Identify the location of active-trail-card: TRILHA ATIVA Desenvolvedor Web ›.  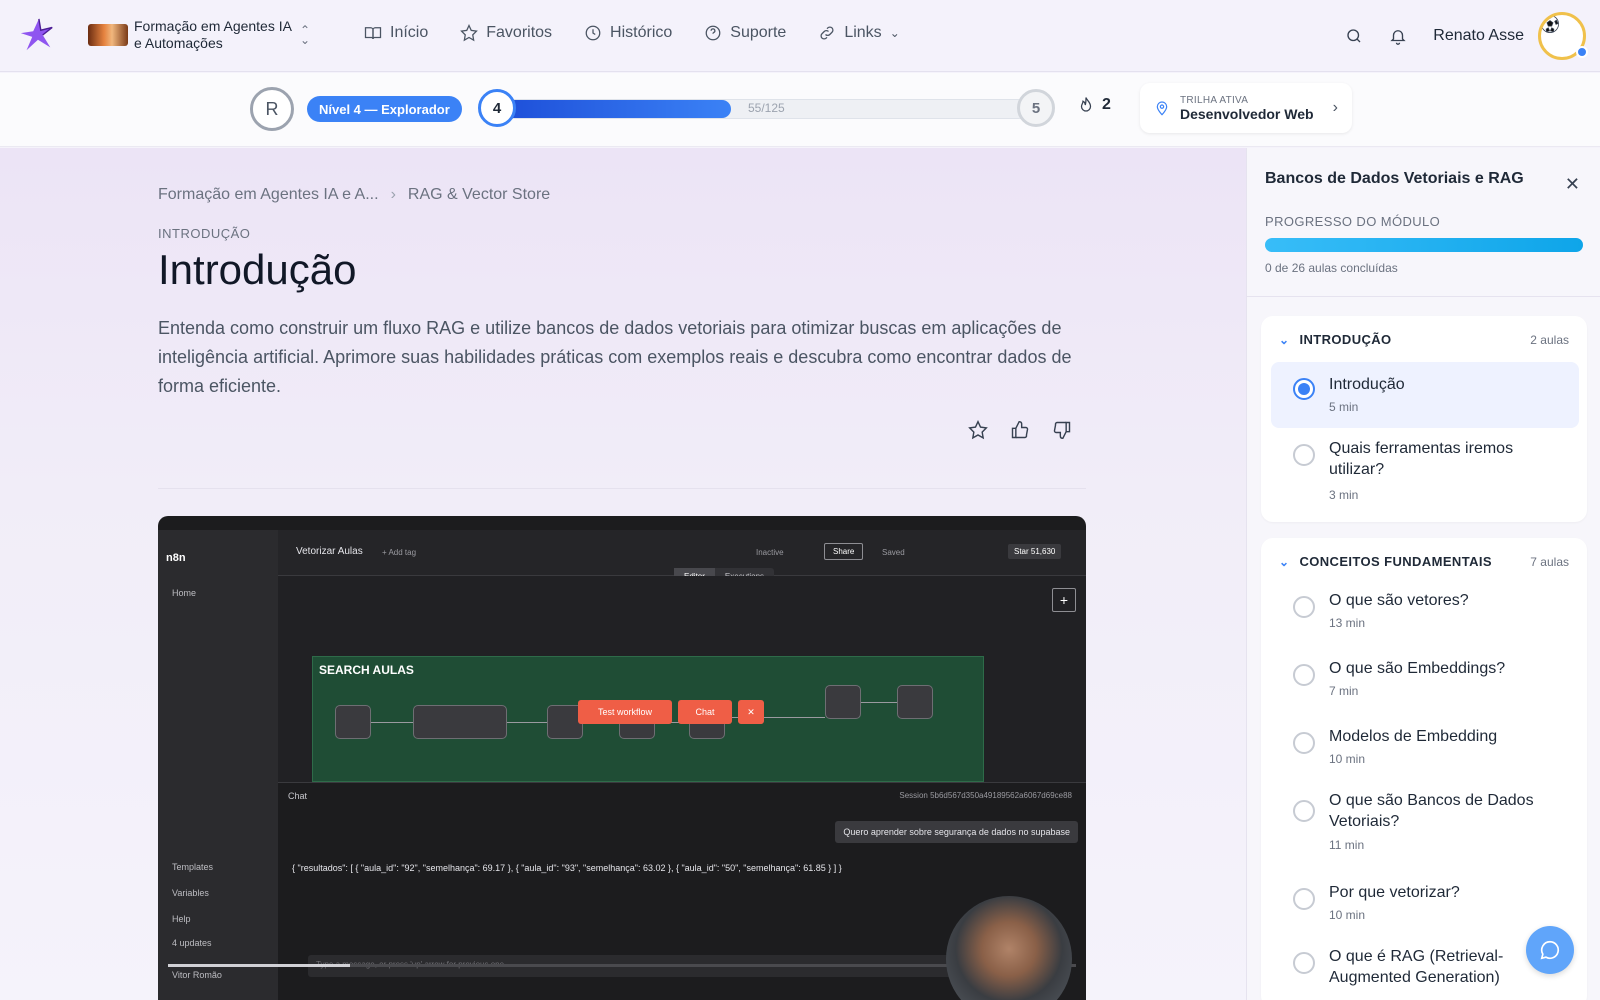
(1246, 108).